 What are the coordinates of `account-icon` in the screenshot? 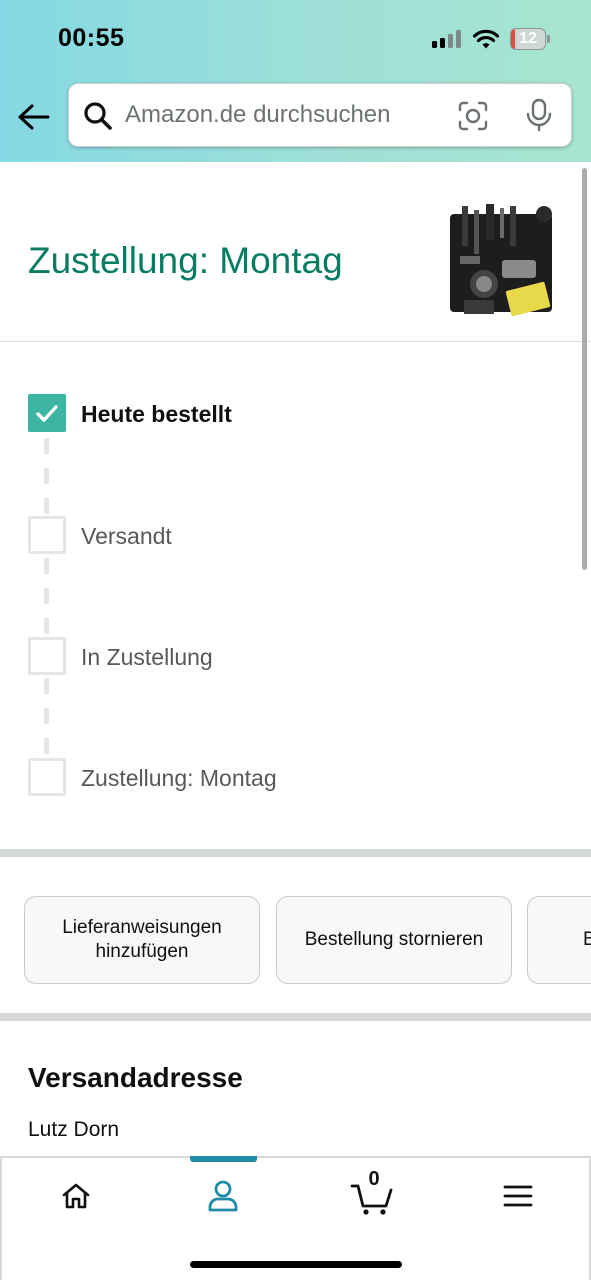 It's located at (223, 1196).